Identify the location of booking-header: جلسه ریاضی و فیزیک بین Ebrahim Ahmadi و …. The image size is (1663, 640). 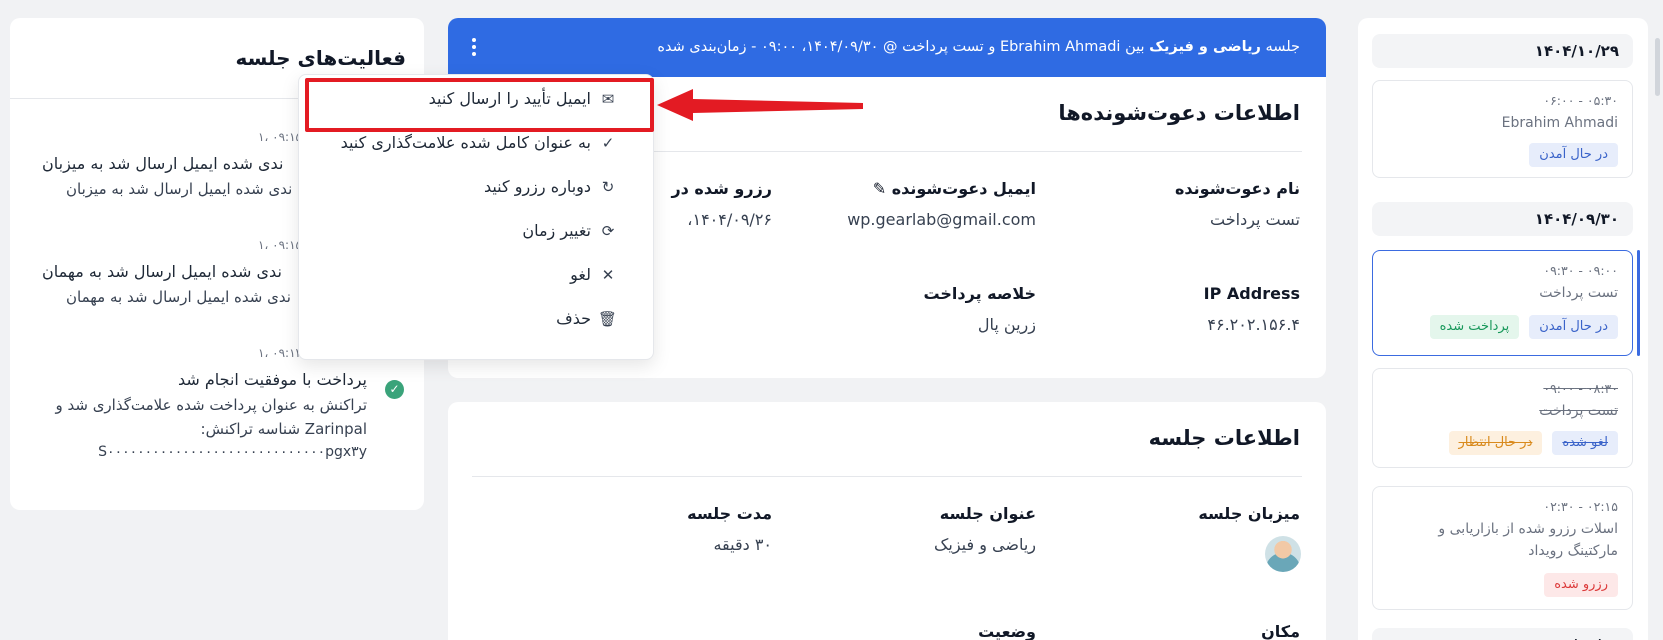
(887, 47).